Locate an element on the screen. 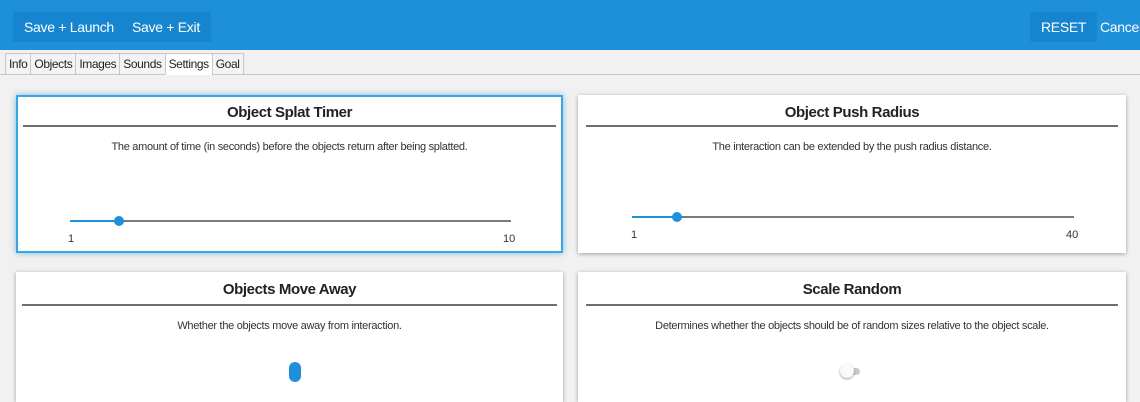 This screenshot has width=1140, height=402. save-exit-button: Save + Exit is located at coordinates (166, 27).